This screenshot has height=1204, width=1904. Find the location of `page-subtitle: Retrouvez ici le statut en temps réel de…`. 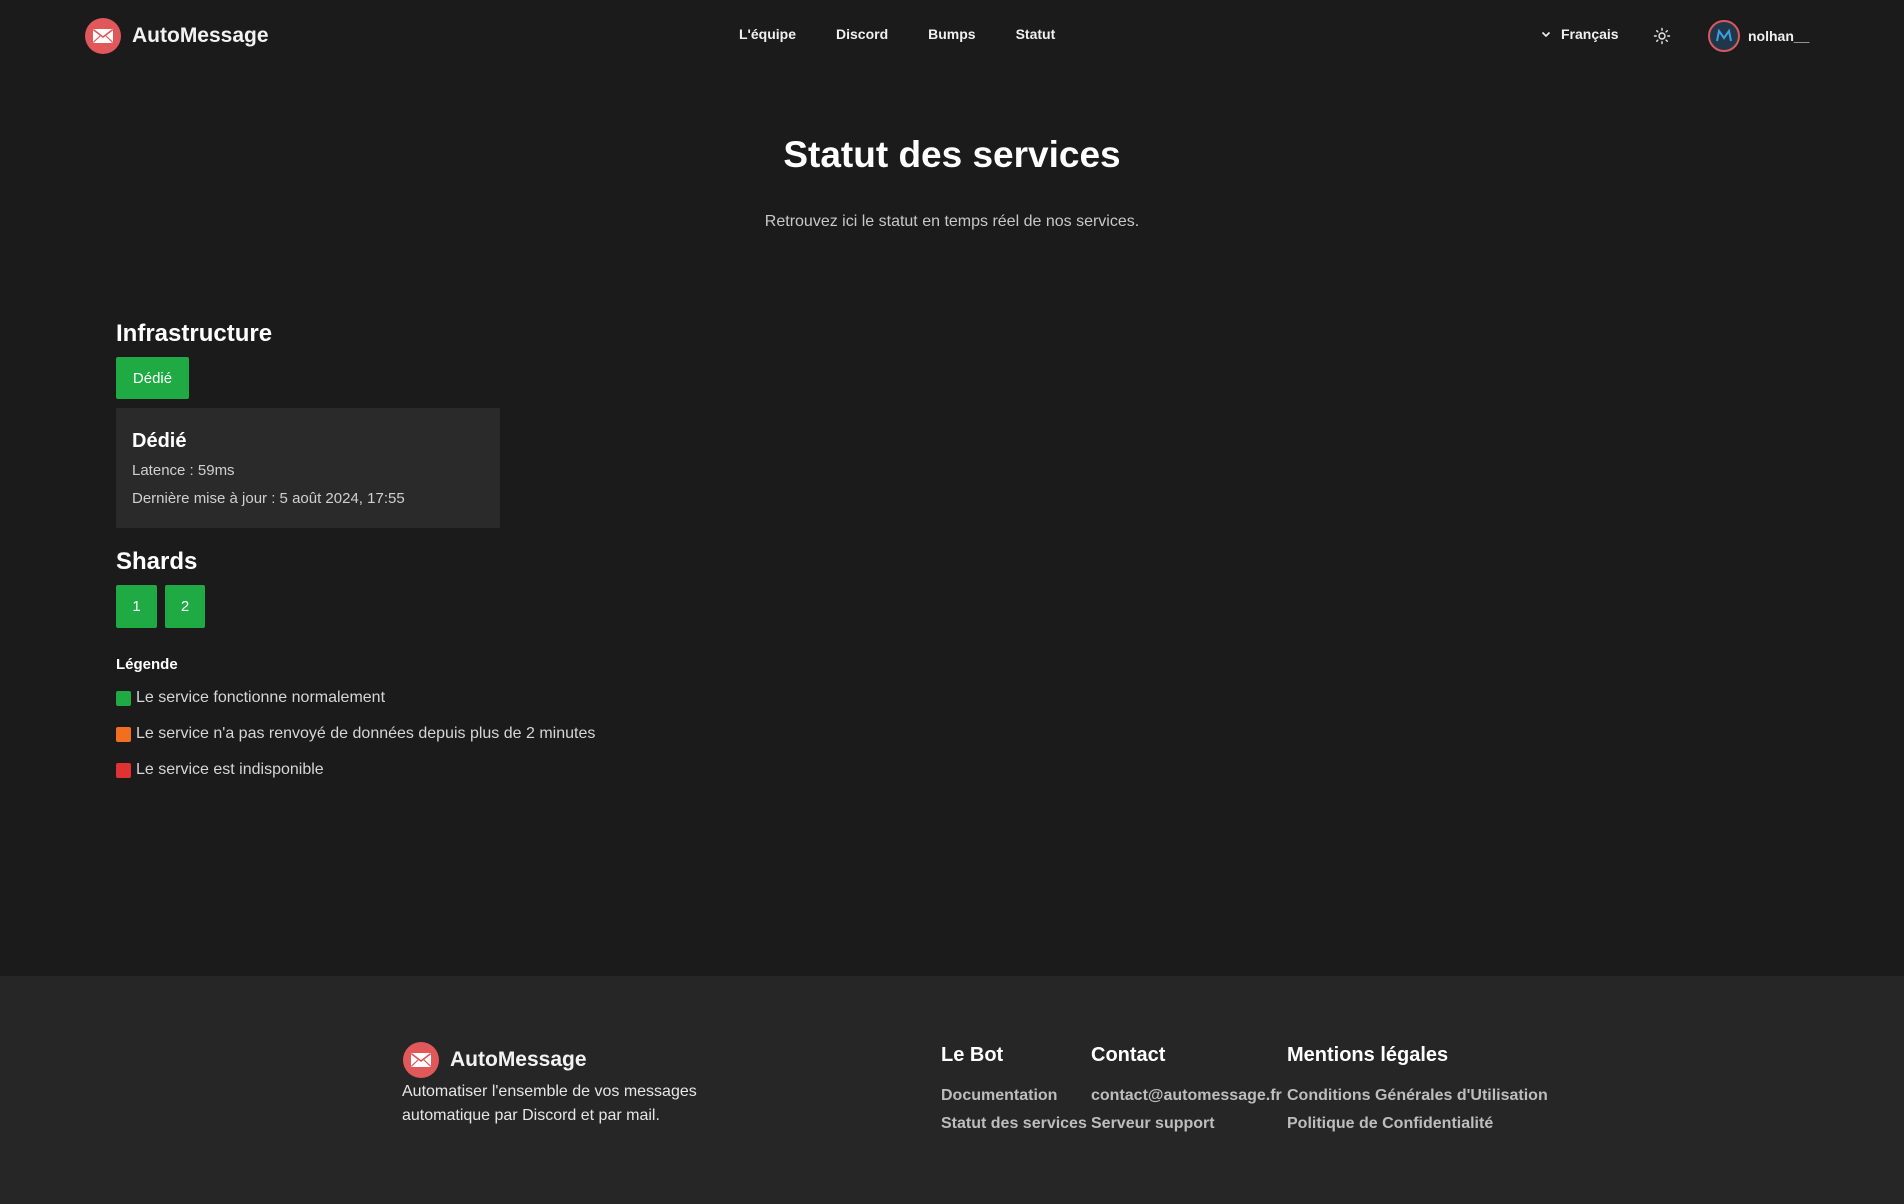

page-subtitle: Retrouvez ici le statut en temps réel de… is located at coordinates (952, 221).